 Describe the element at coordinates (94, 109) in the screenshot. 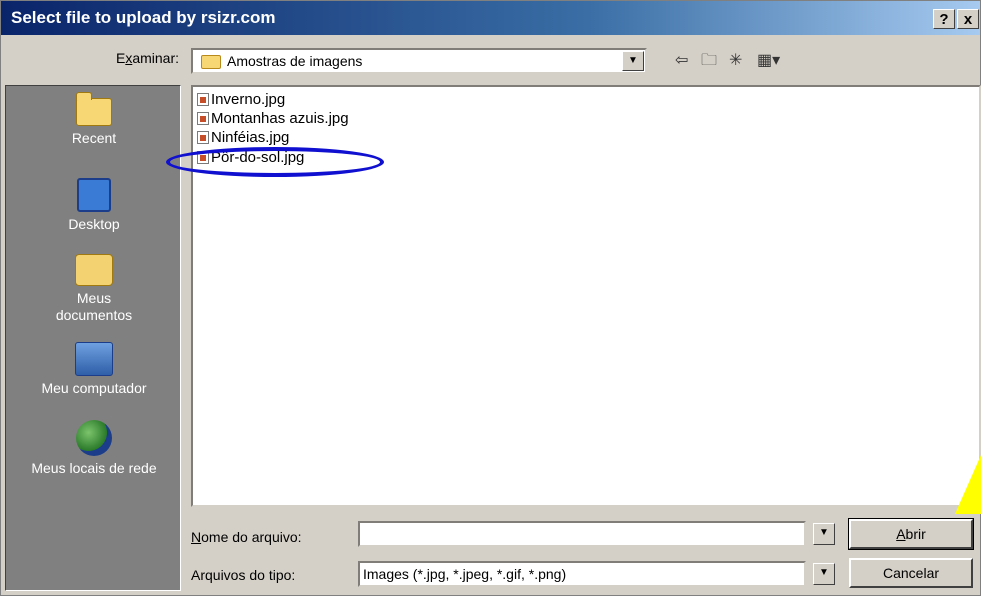

I see `recent-folder-icon` at that location.